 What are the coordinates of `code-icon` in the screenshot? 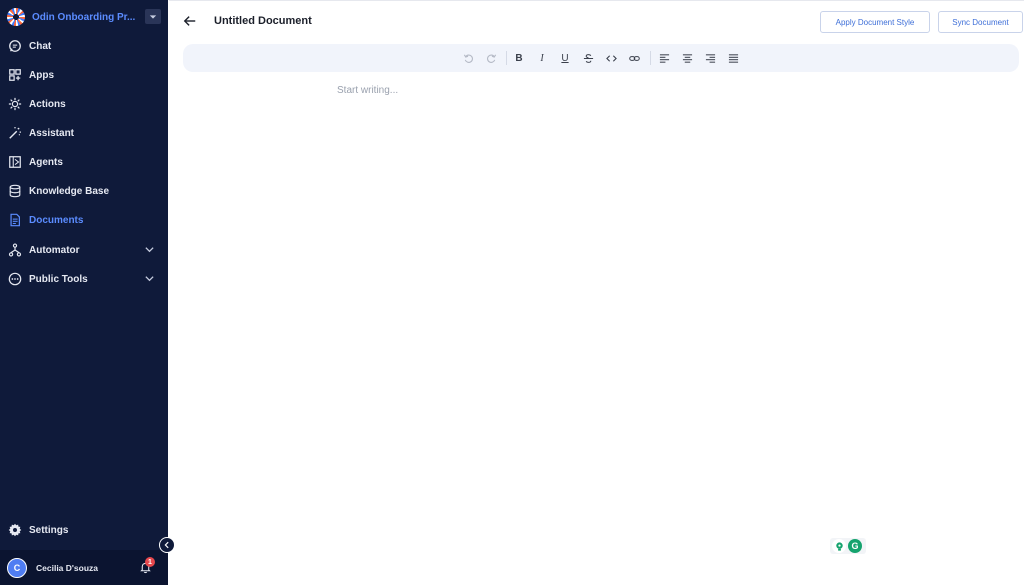 It's located at (611, 58).